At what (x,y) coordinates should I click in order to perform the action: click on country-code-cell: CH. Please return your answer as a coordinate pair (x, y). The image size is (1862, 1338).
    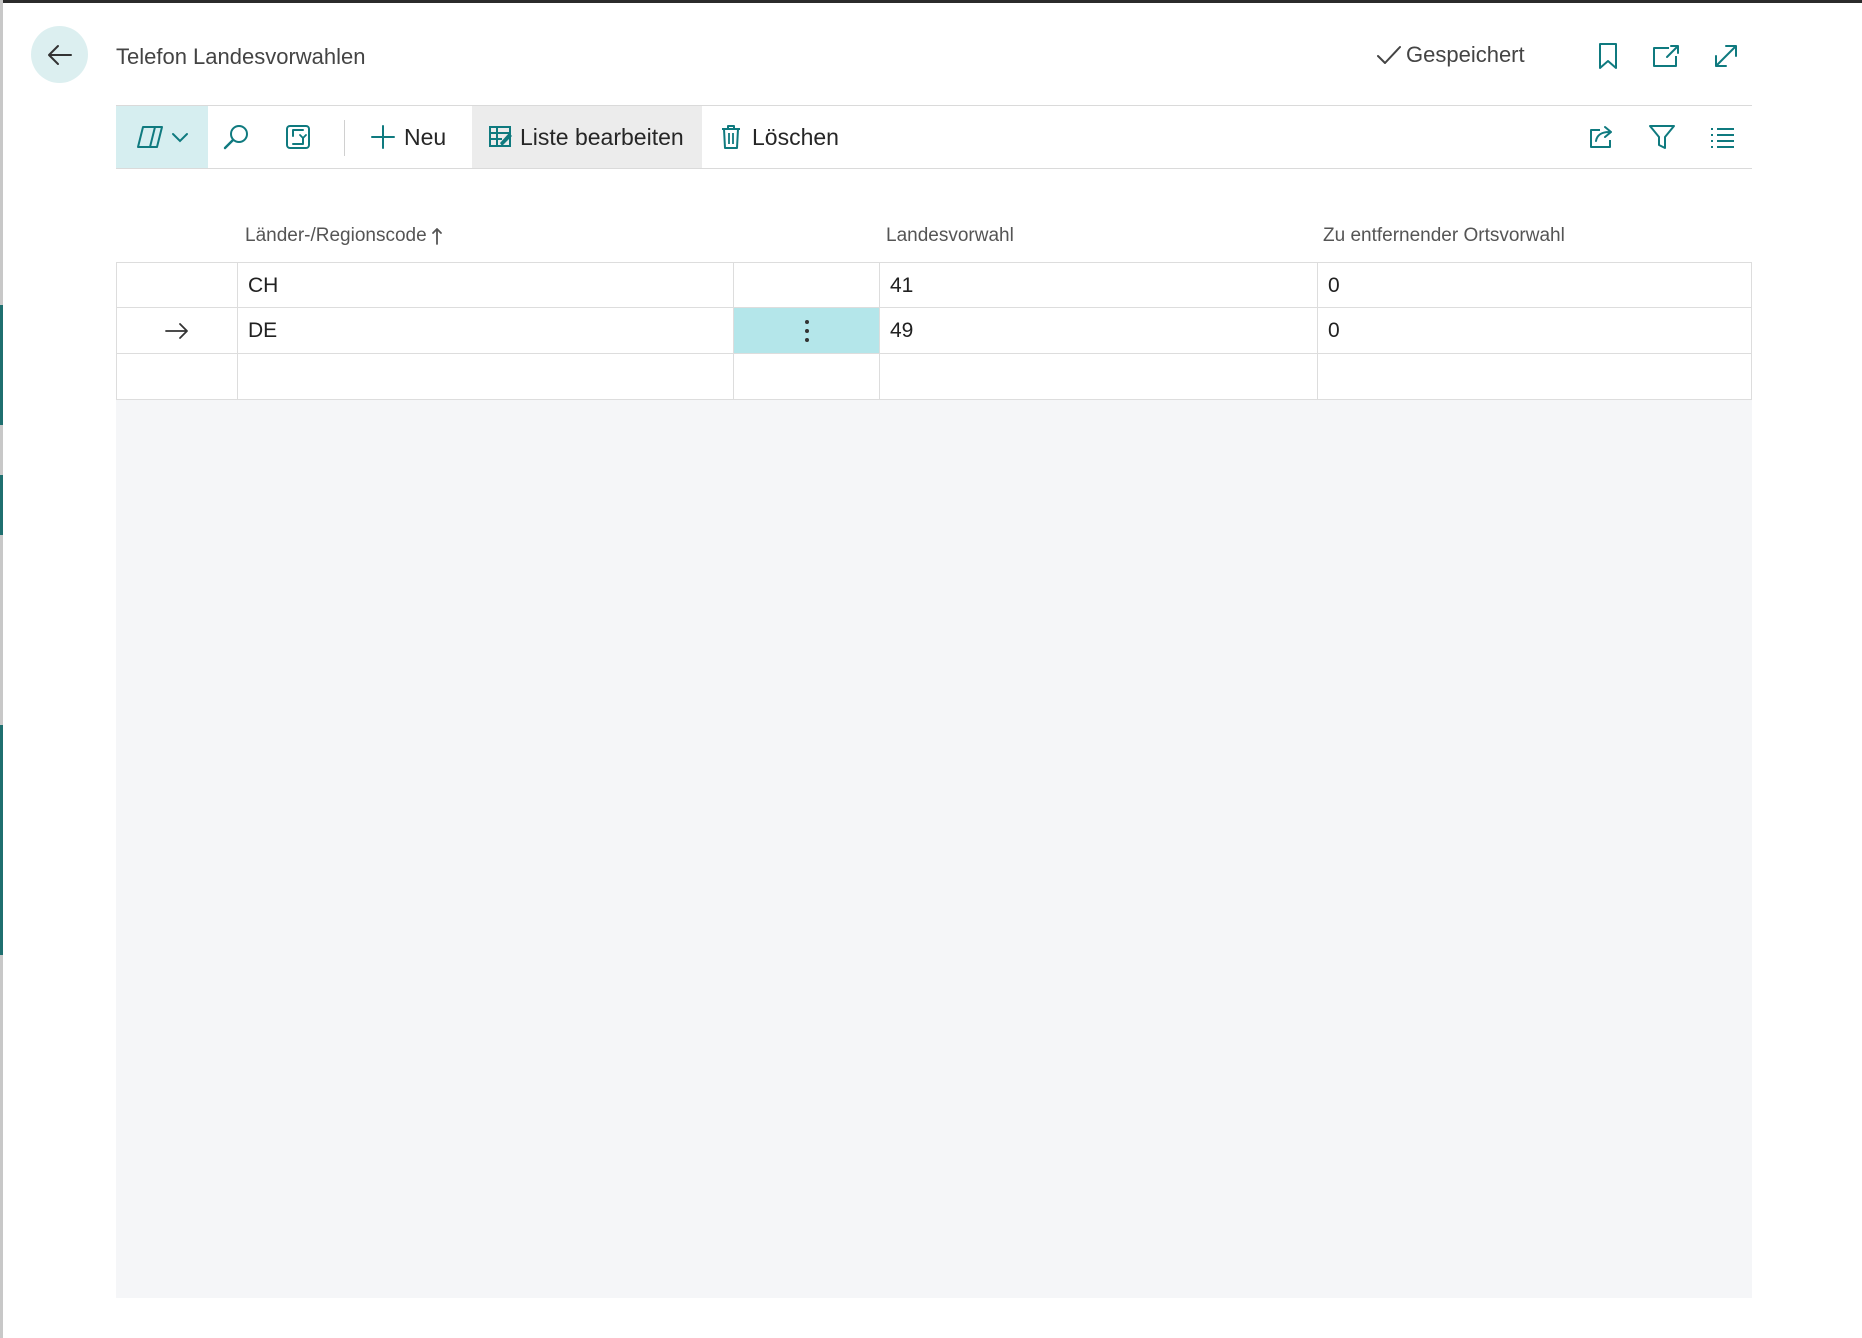
    Looking at the image, I should click on (485, 285).